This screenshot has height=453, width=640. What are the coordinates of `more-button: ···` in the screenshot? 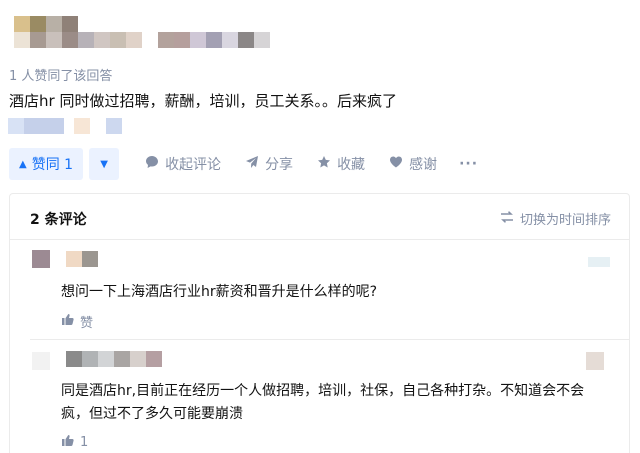 It's located at (468, 164).